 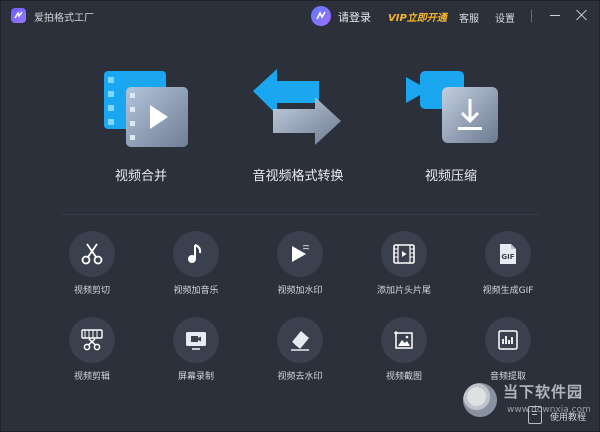 I want to click on eraser-icon, so click(x=300, y=341).